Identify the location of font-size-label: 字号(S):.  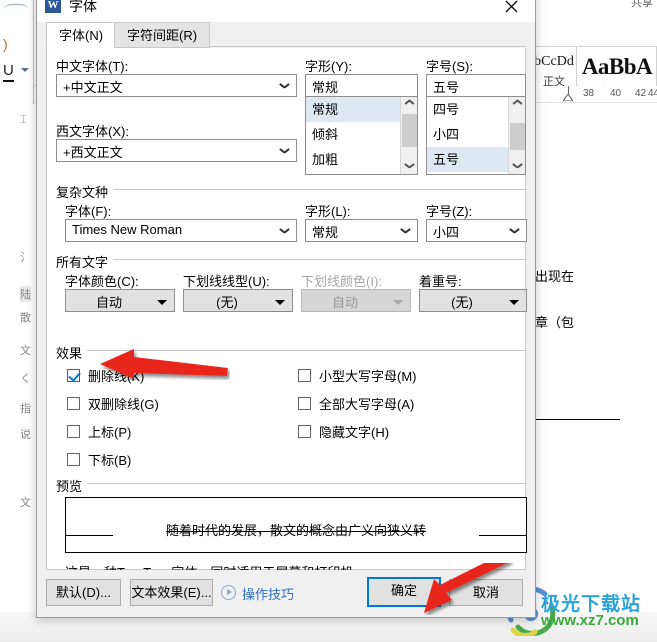
(449, 66).